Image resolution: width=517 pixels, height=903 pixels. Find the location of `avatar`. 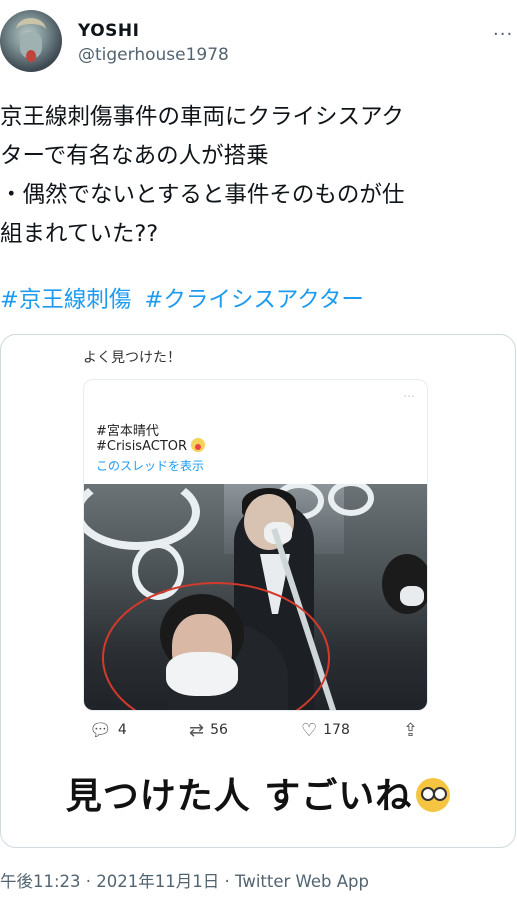

avatar is located at coordinates (31, 41).